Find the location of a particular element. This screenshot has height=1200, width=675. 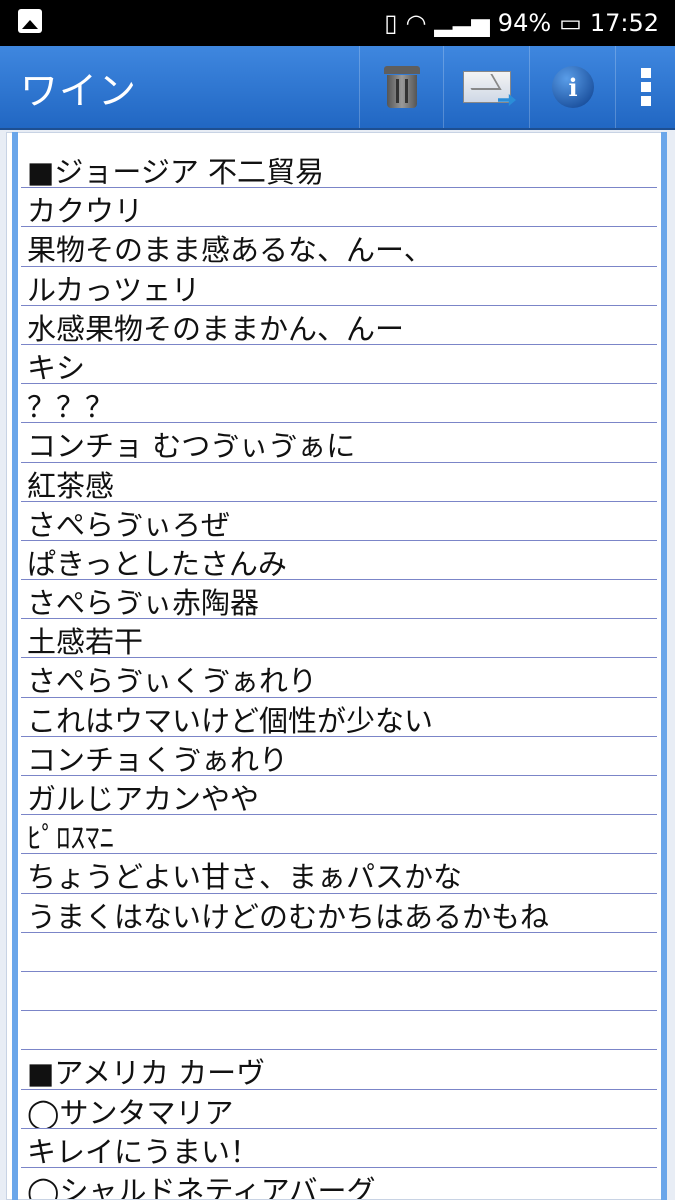

vibrate-icon: ▯ is located at coordinates (391, 23).